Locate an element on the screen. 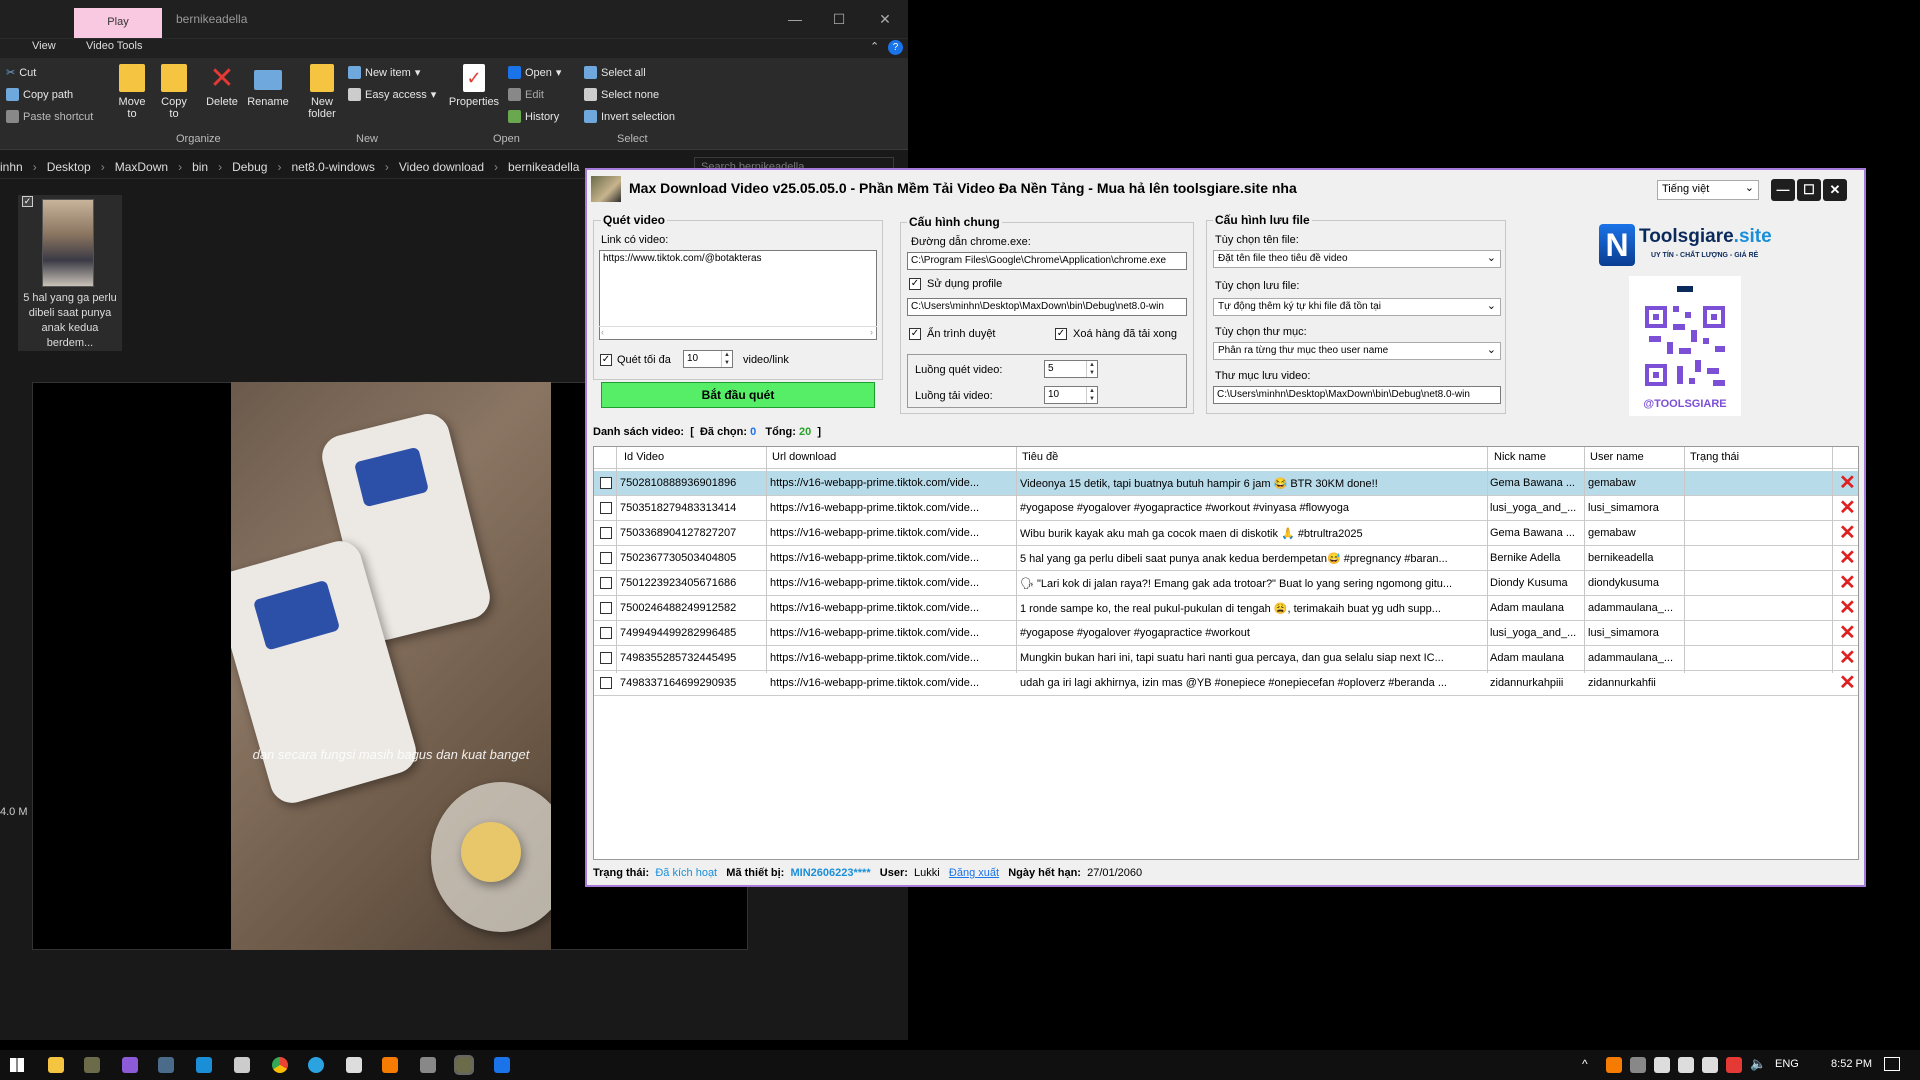  delete-button: ✕ Delete is located at coordinates (222, 86).